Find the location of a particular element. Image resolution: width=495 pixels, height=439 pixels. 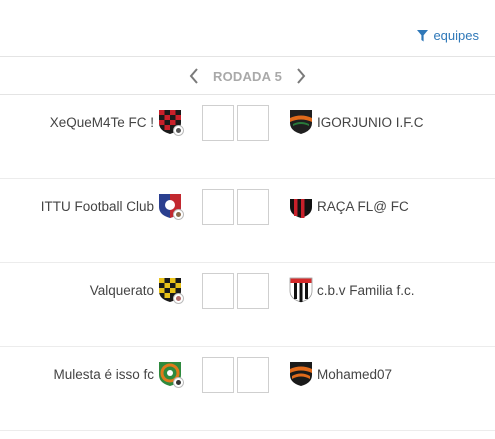

teams-filter-button: equipes is located at coordinates (448, 35).